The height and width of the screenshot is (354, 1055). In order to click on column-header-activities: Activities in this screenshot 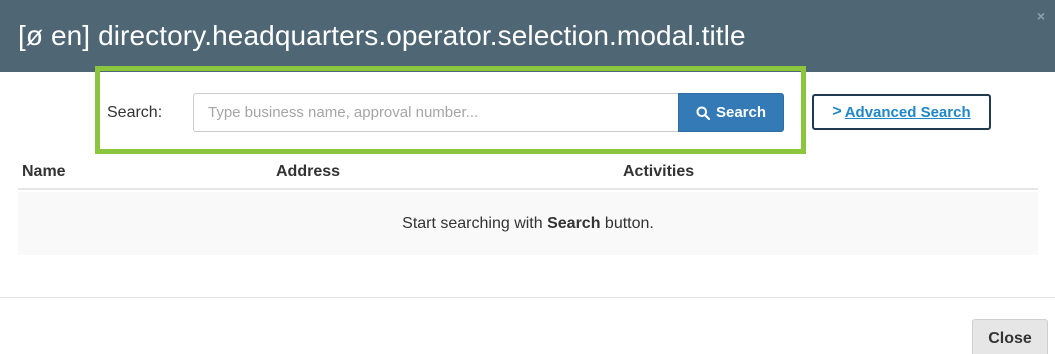, I will do `click(659, 171)`.